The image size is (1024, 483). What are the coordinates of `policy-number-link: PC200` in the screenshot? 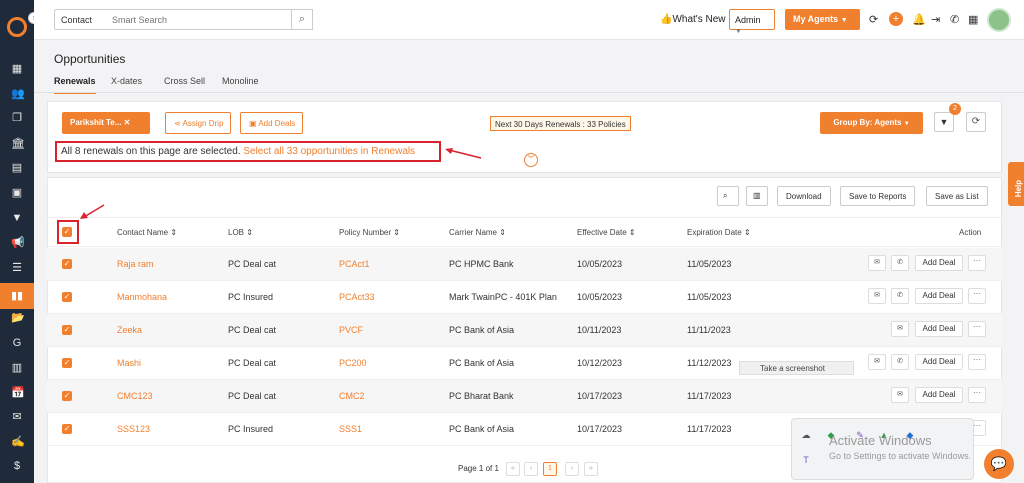 It's located at (353, 363).